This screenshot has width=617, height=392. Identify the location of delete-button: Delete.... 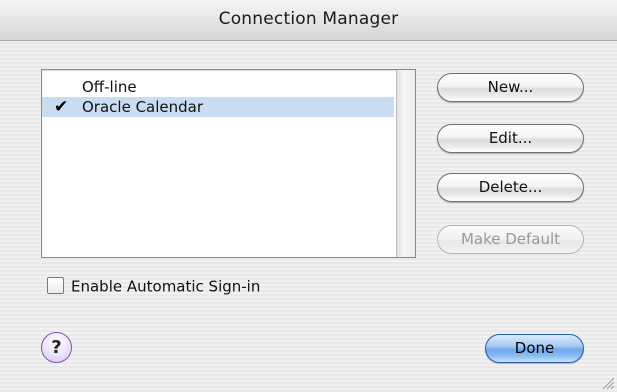
(510, 187).